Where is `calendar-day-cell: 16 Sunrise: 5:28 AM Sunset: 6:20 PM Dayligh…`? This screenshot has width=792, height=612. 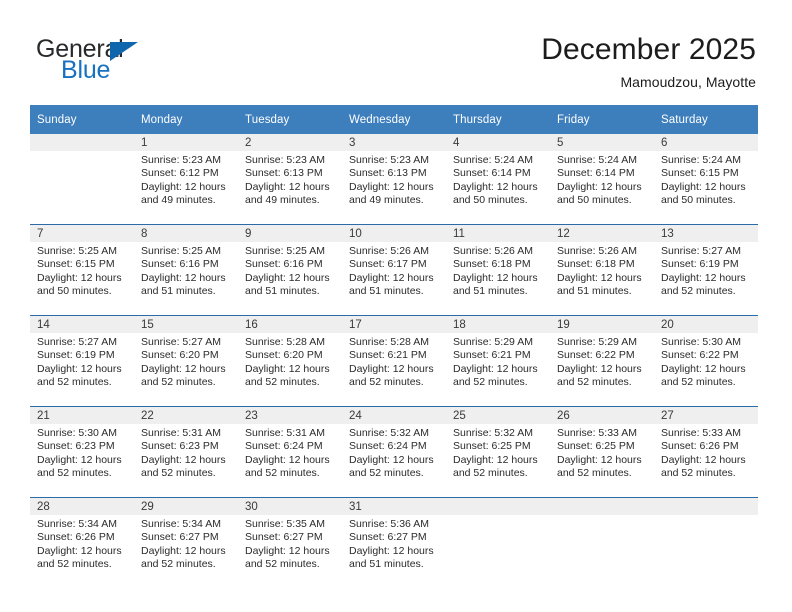 calendar-day-cell: 16 Sunrise: 5:28 AM Sunset: 6:20 PM Dayligh… is located at coordinates (290, 361).